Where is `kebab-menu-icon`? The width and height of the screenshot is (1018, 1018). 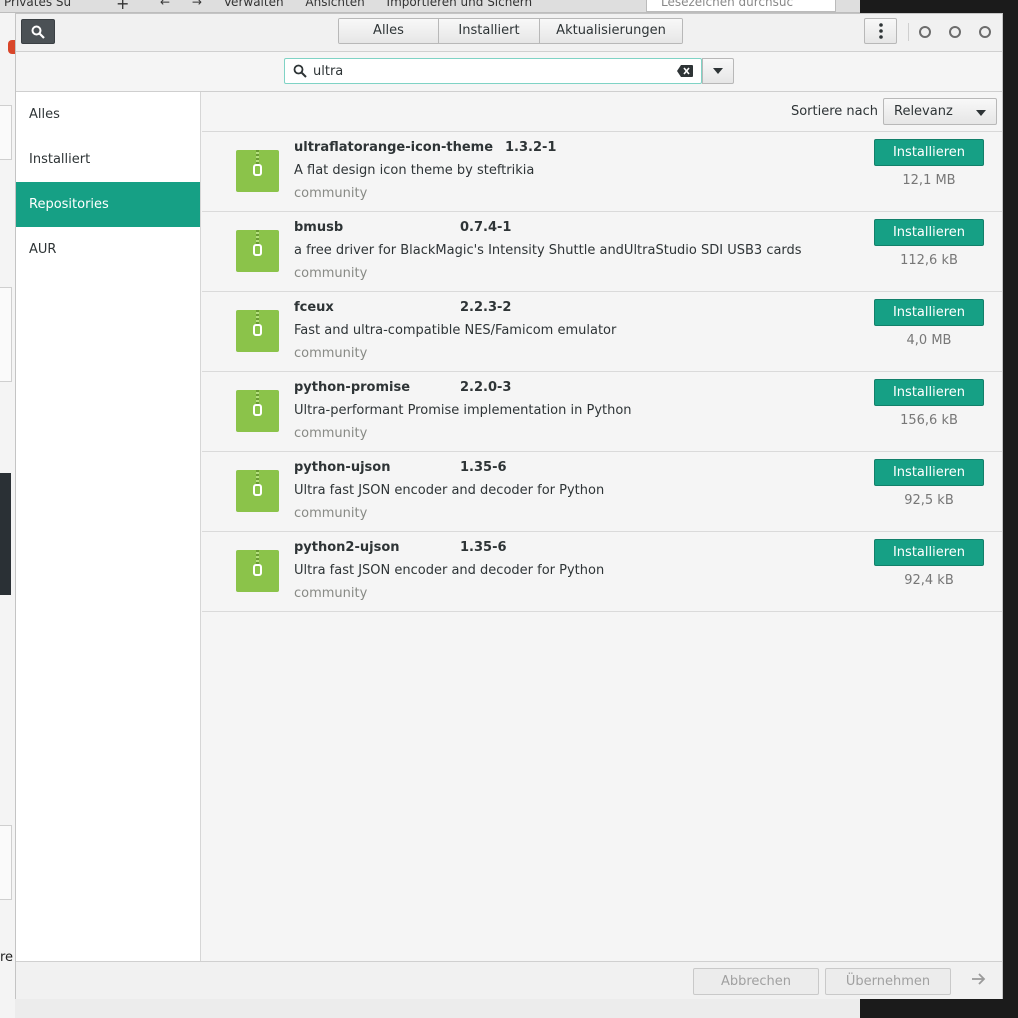
kebab-menu-icon is located at coordinates (880, 31).